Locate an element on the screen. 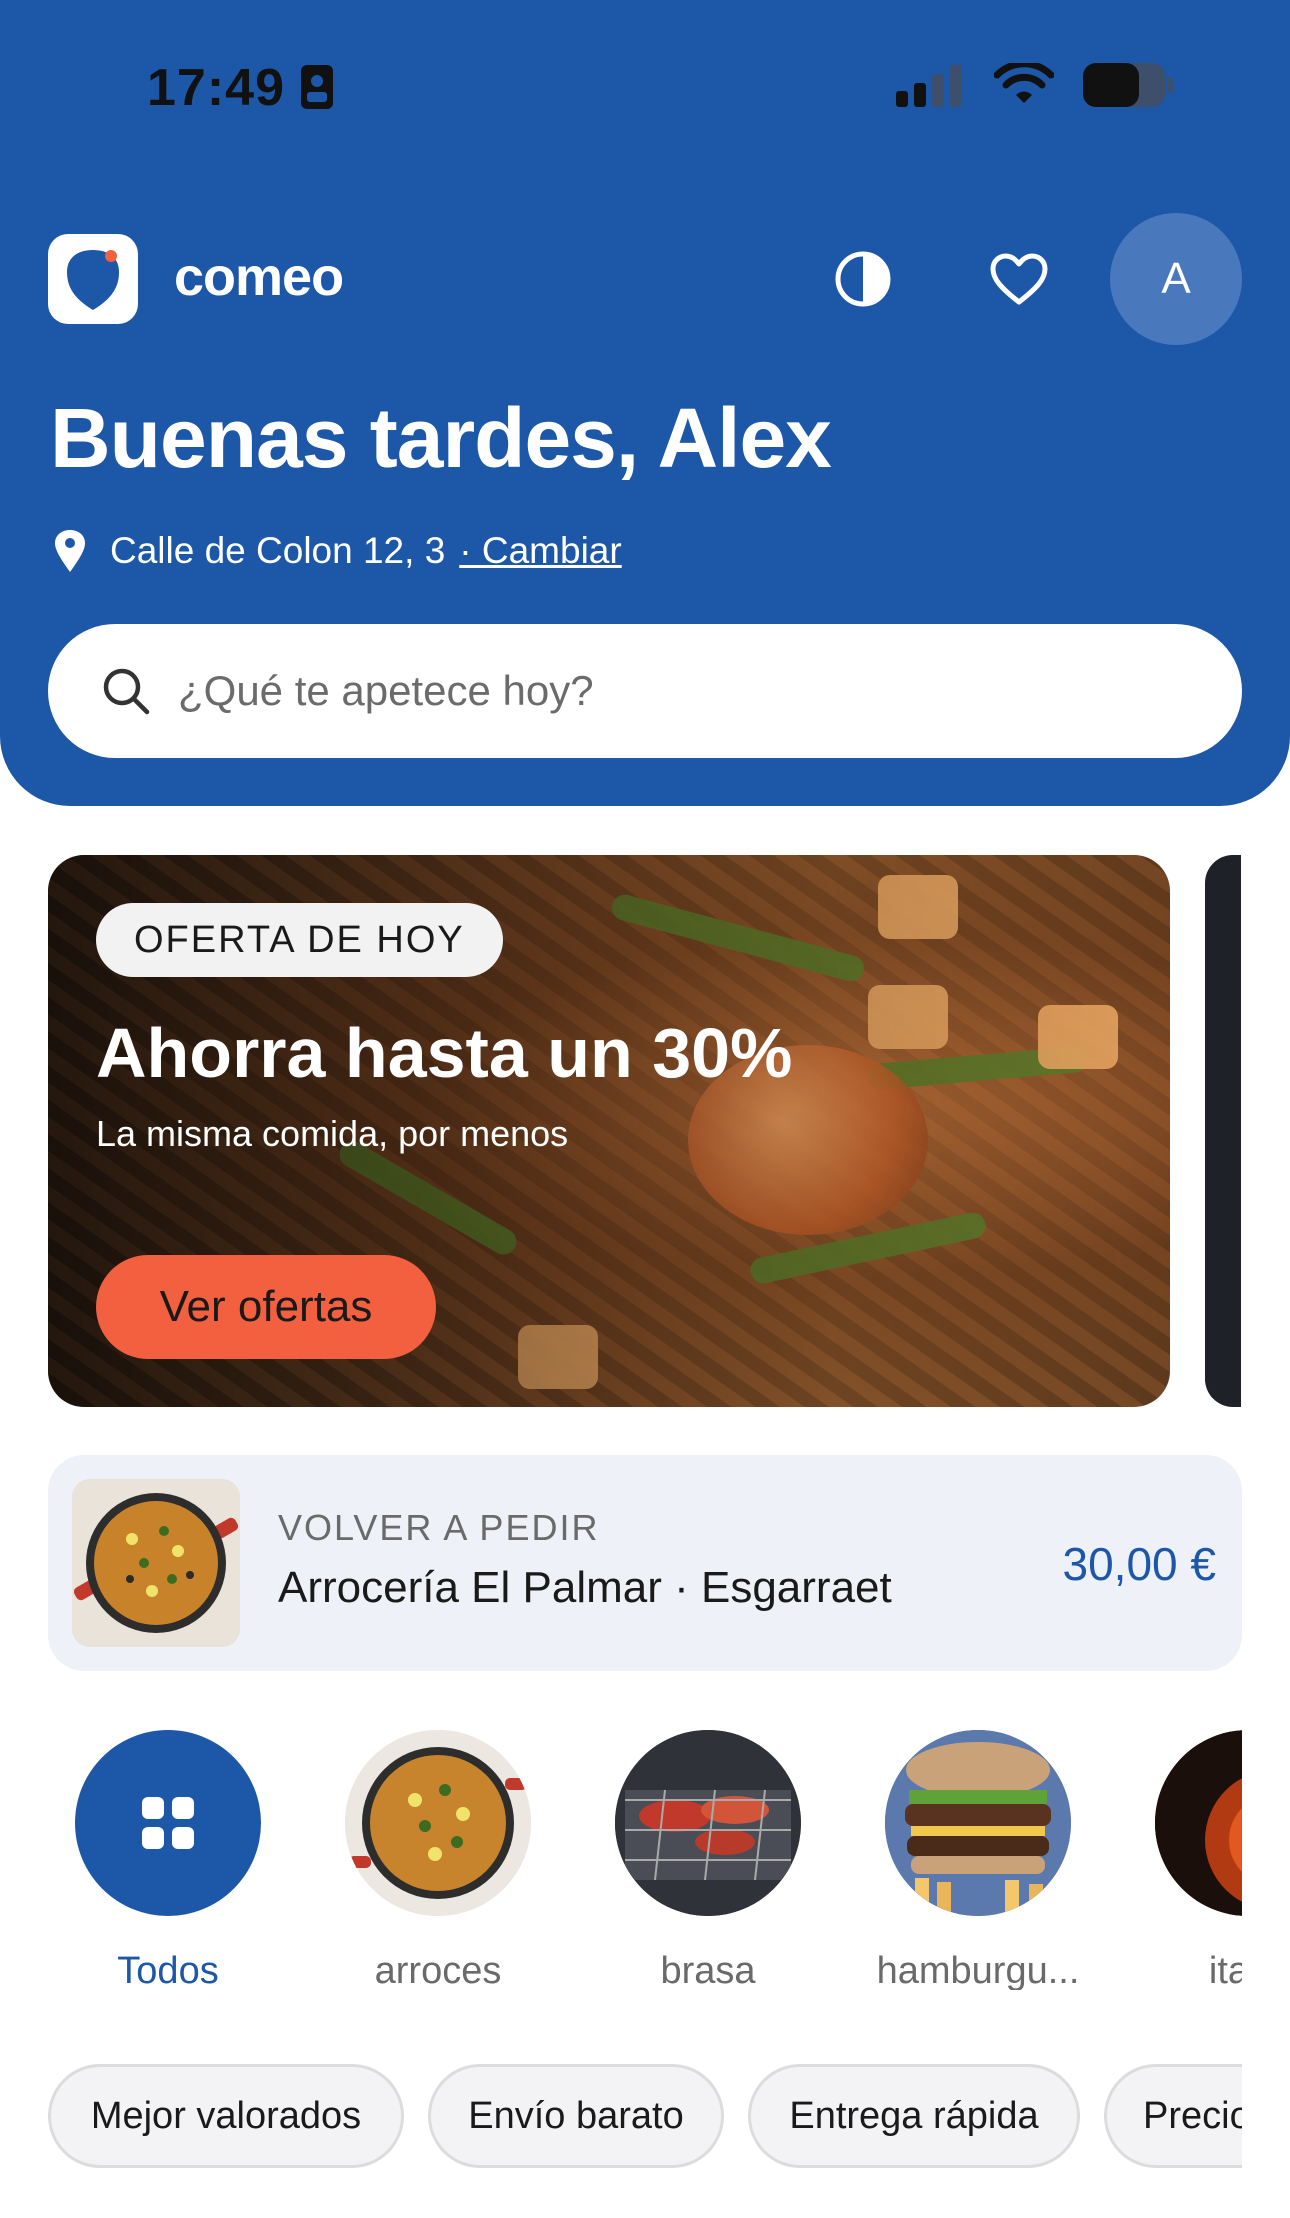 The width and height of the screenshot is (1290, 2218). category-label: Todos is located at coordinates (168, 1970).